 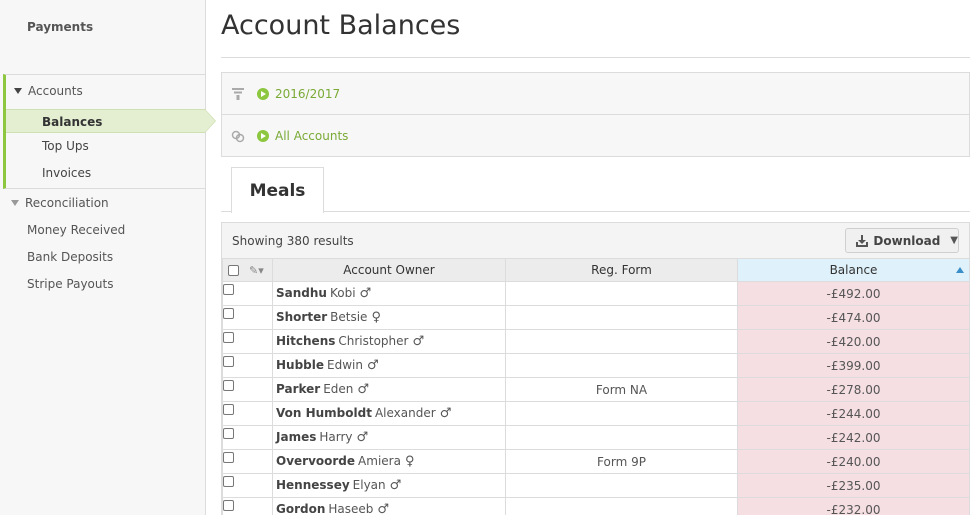 I want to click on play-icon, so click(x=263, y=136).